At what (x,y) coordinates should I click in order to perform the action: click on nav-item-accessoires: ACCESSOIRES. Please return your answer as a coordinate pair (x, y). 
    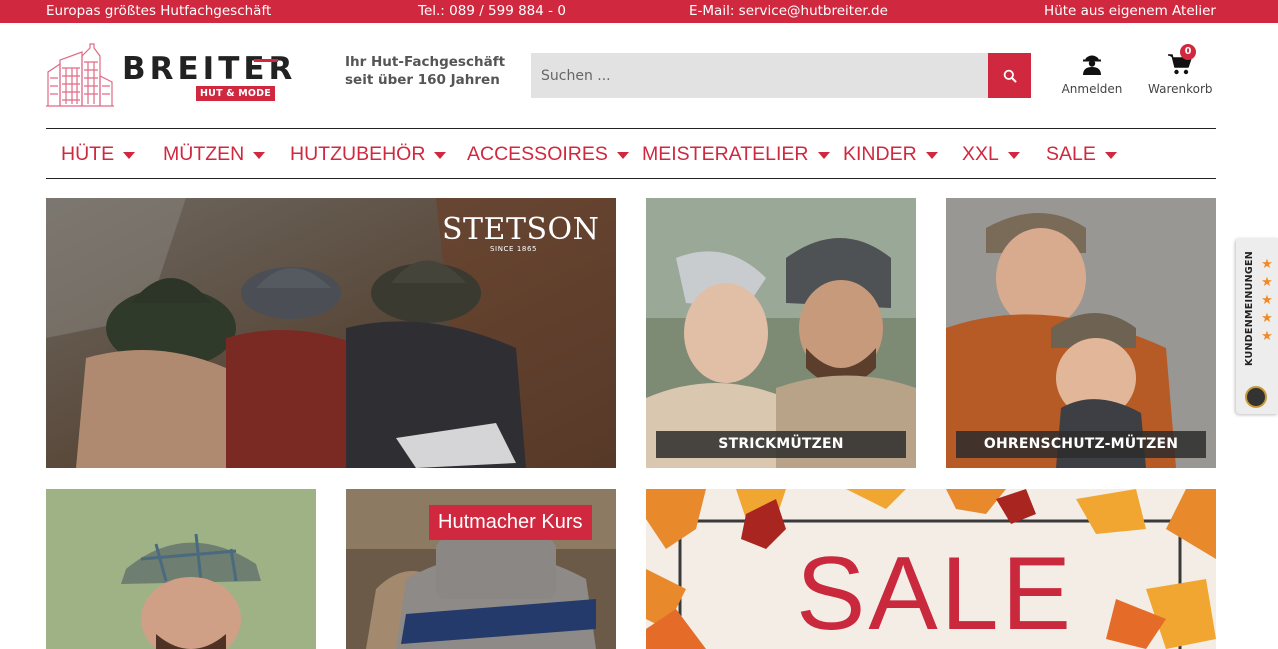
    Looking at the image, I should click on (548, 154).